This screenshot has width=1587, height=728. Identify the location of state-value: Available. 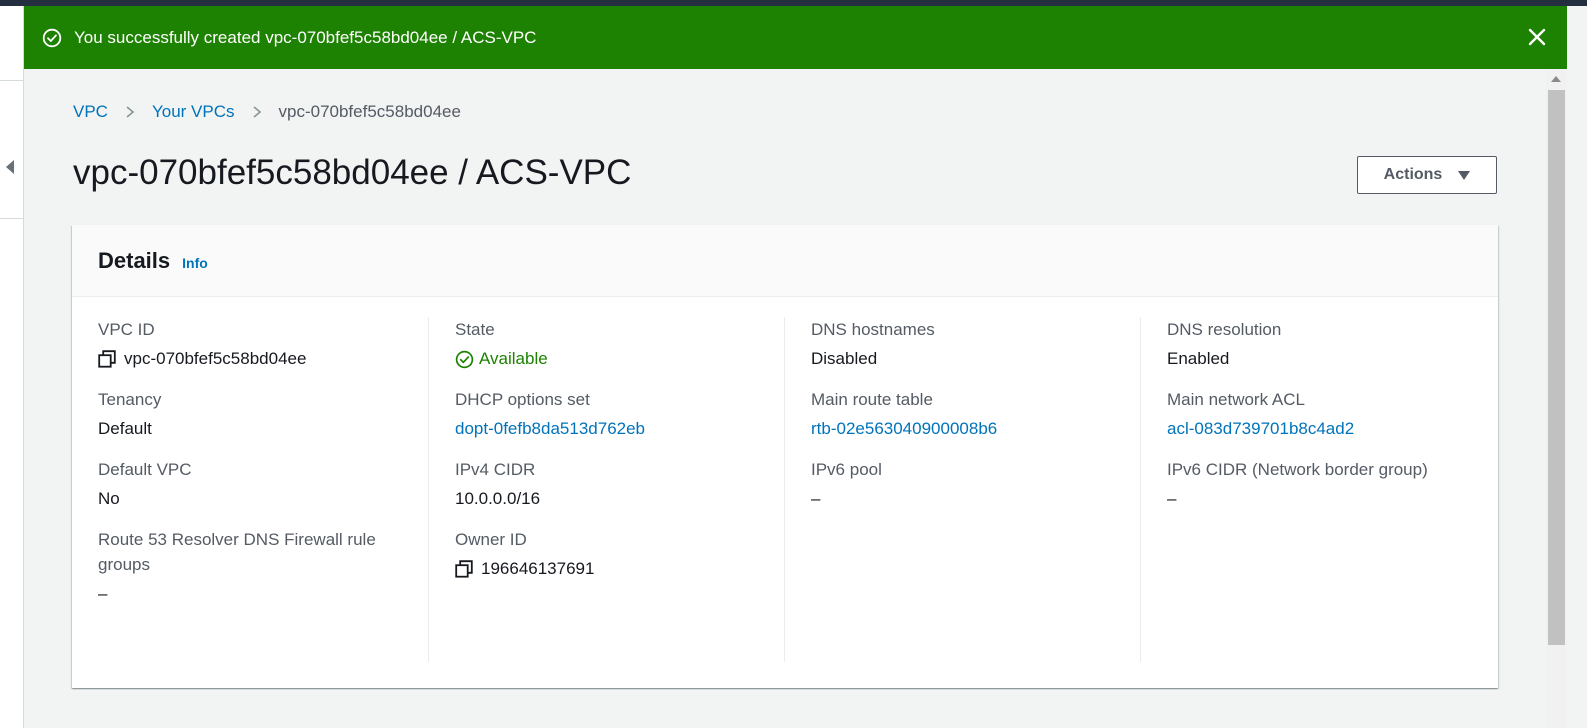
(513, 358).